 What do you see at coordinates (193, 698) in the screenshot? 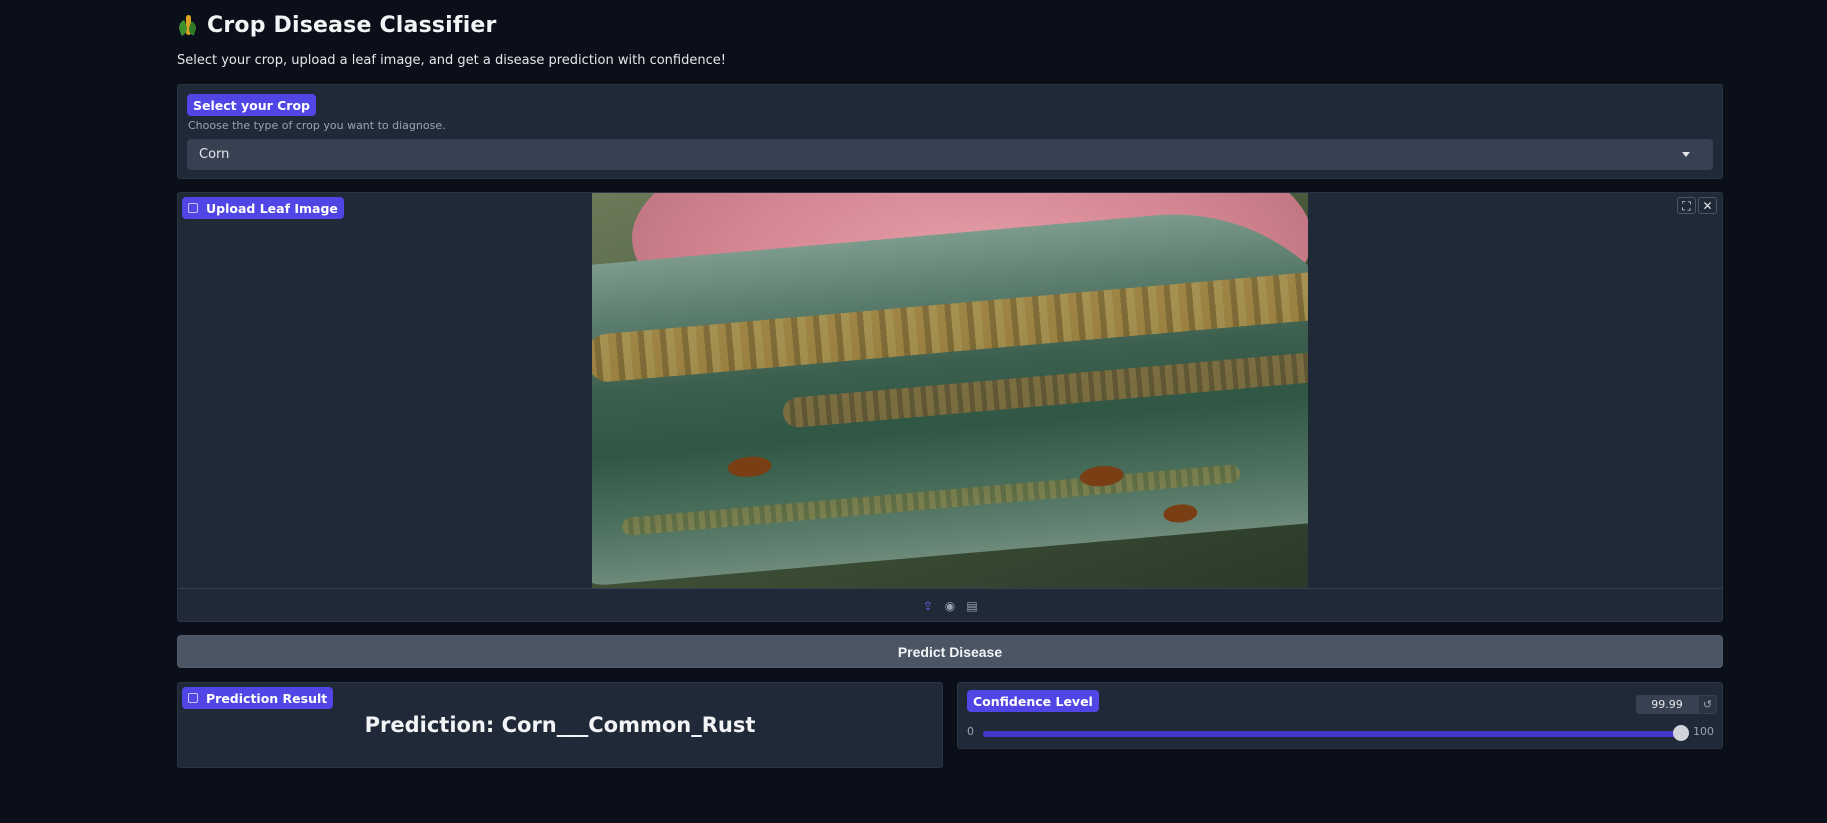
I see `chart-icon` at bounding box center [193, 698].